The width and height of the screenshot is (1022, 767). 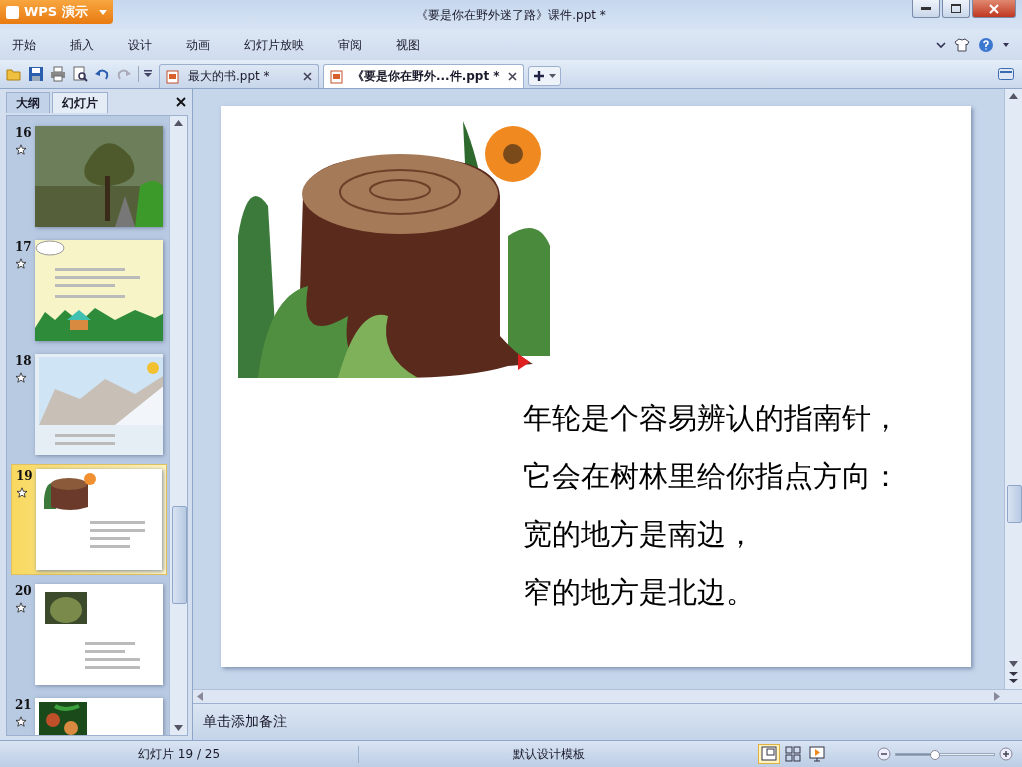 What do you see at coordinates (1013, 678) in the screenshot?
I see `next-slide-icon` at bounding box center [1013, 678].